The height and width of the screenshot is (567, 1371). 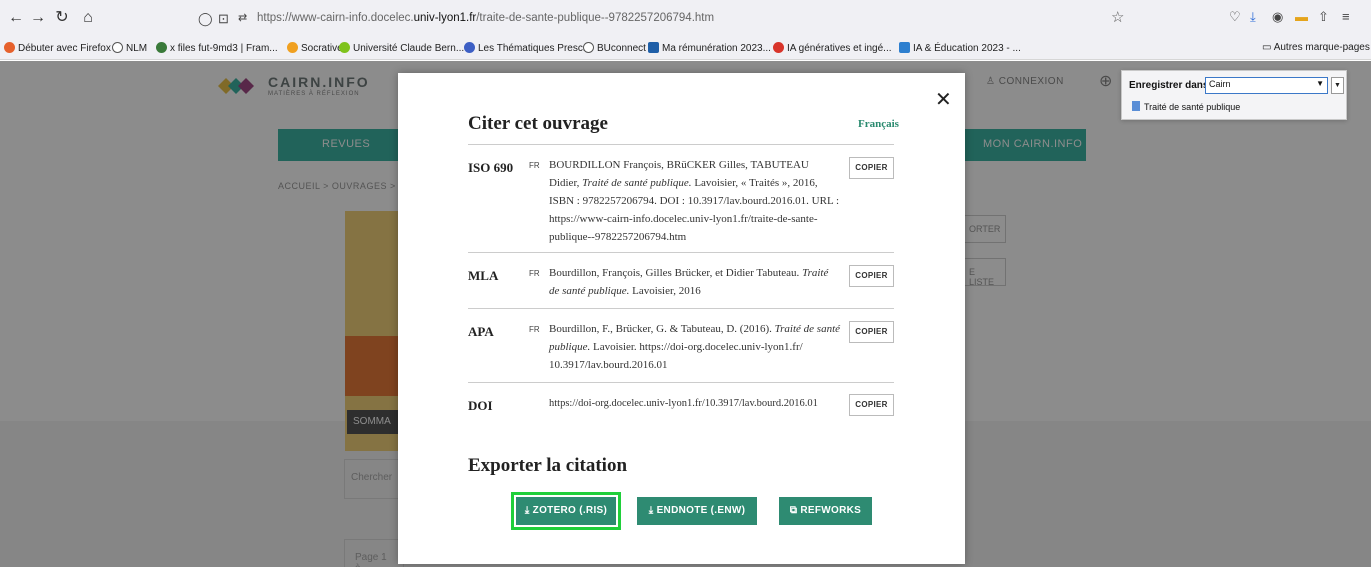 I want to click on home-icon: ⌂, so click(x=88, y=18).